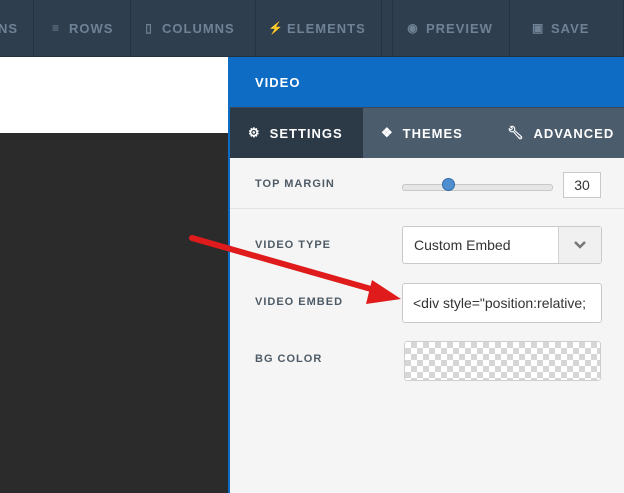 The width and height of the screenshot is (624, 493). I want to click on preview-button: ◉ PREVIEW, so click(451, 28).